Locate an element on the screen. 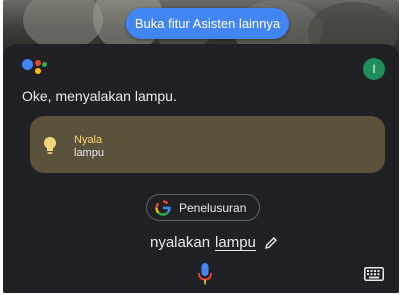  assistant-logo-icon is located at coordinates (35, 66).